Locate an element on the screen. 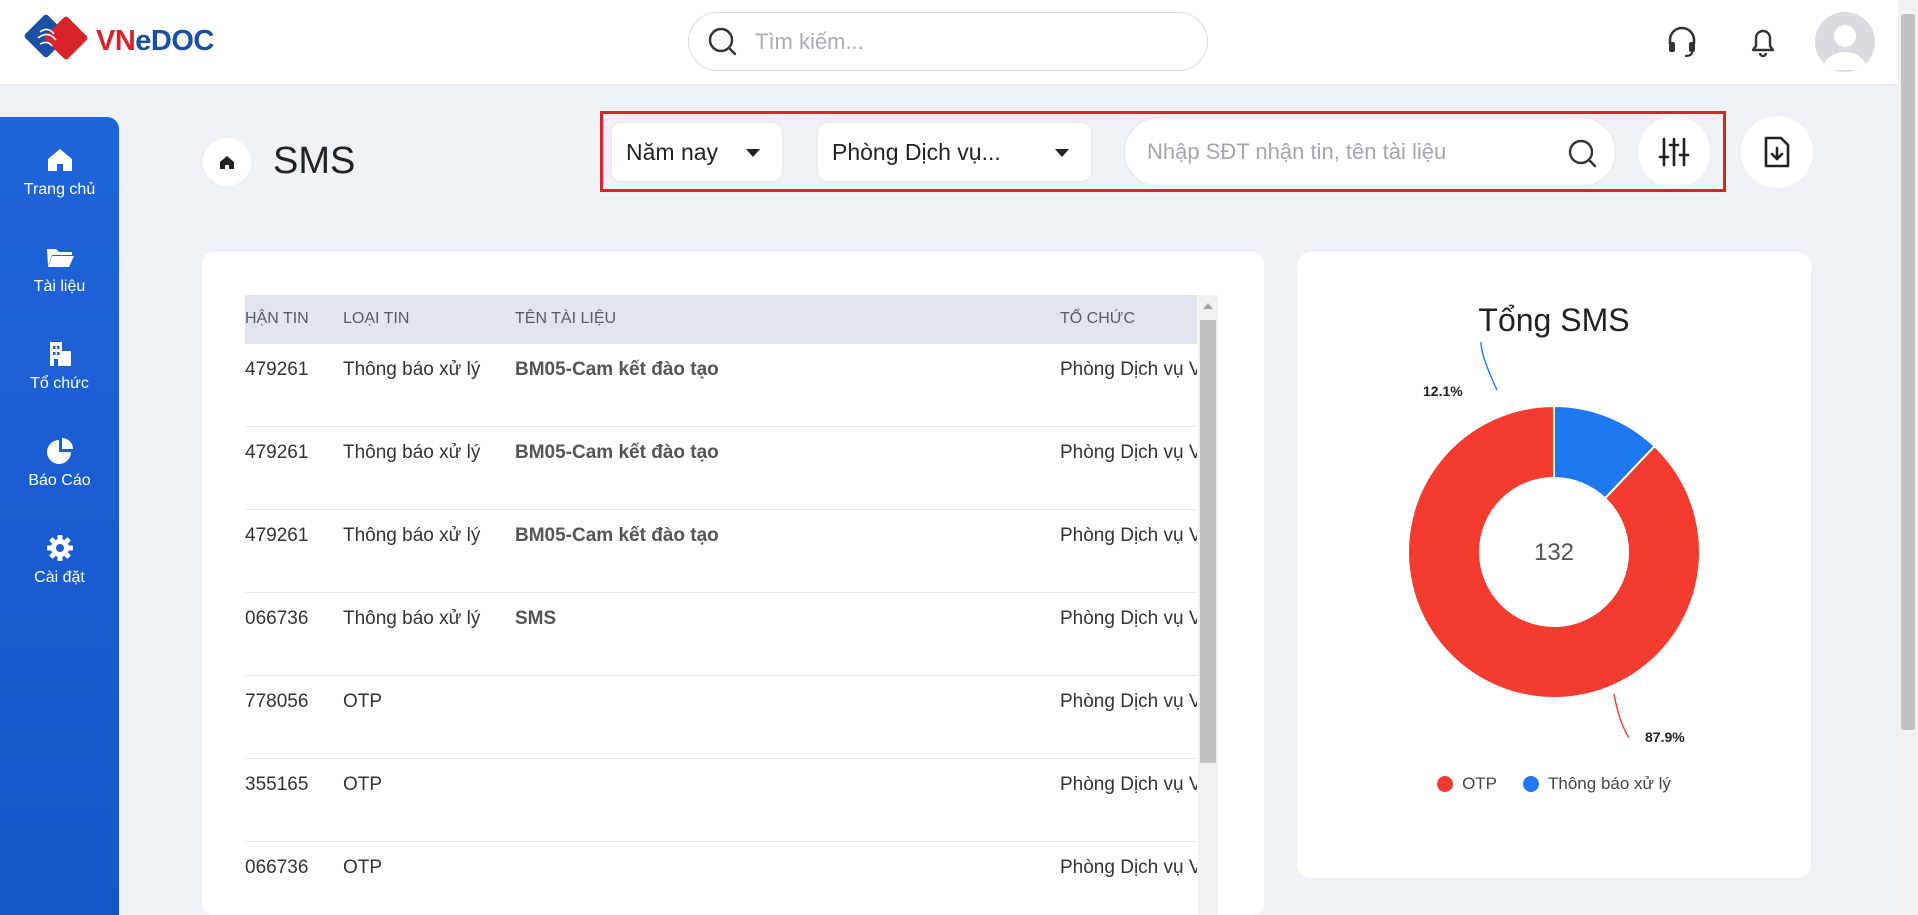 This screenshot has width=1918, height=915. top-header: VNeDOC is located at coordinates (949, 42).